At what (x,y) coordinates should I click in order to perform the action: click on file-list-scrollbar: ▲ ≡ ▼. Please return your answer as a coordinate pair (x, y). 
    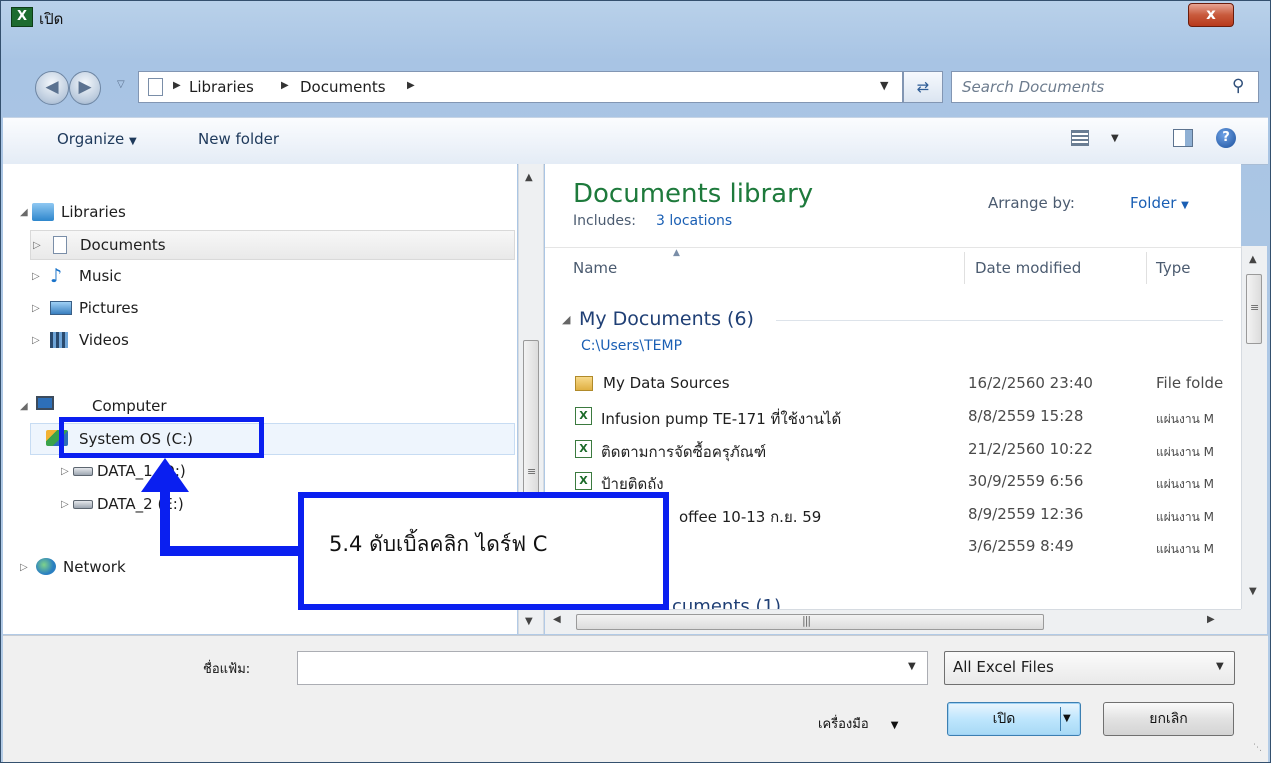
    Looking at the image, I should click on (1254, 427).